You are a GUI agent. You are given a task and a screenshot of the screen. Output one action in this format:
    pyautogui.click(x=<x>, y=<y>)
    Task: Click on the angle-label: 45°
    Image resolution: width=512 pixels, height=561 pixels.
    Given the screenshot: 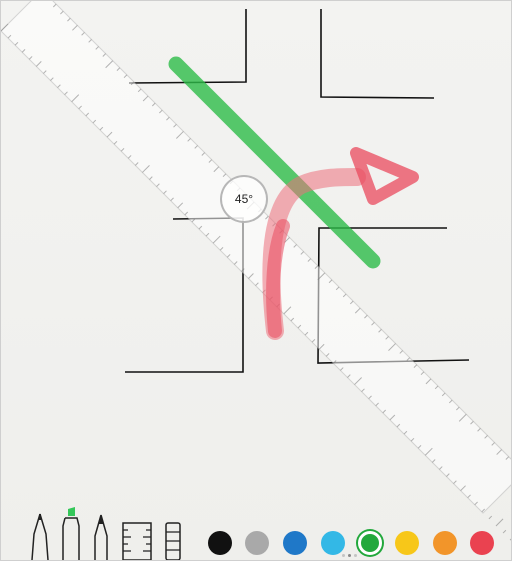 What is the action you would take?
    pyautogui.click(x=244, y=199)
    